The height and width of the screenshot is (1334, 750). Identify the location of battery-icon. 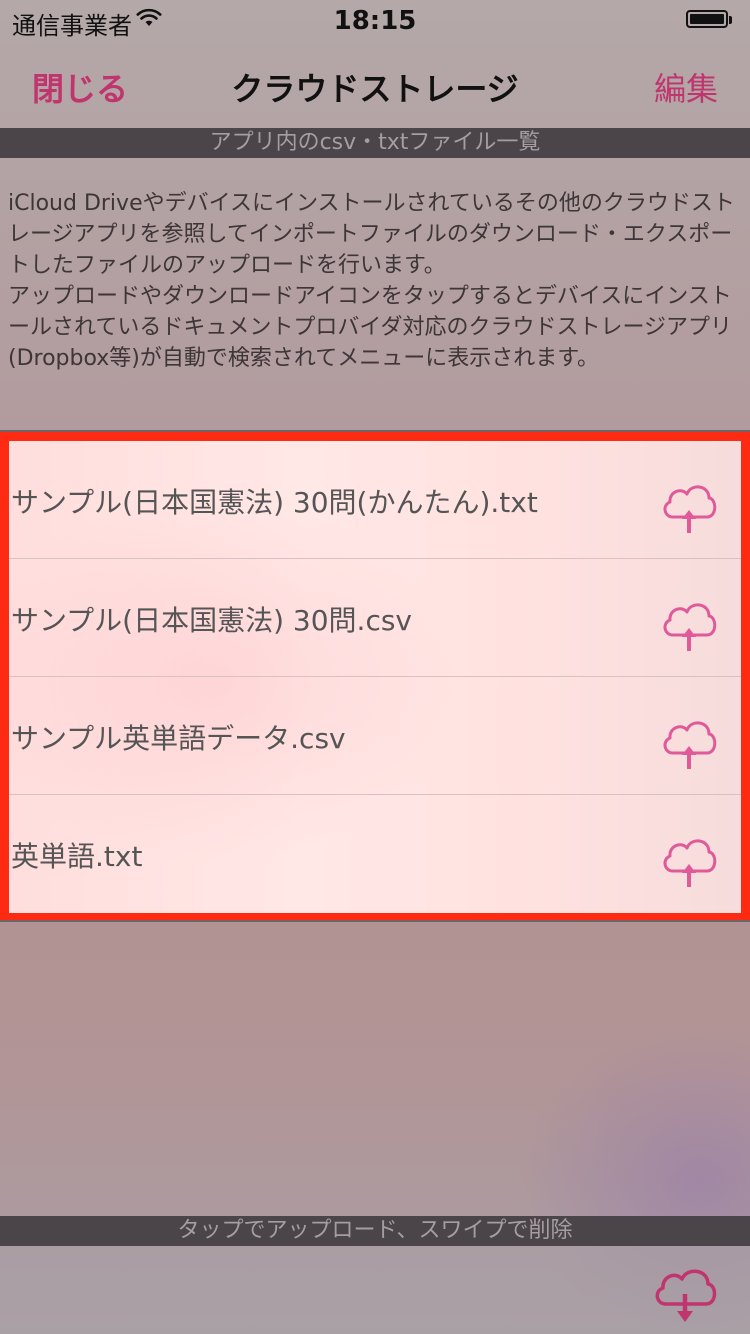
(709, 19).